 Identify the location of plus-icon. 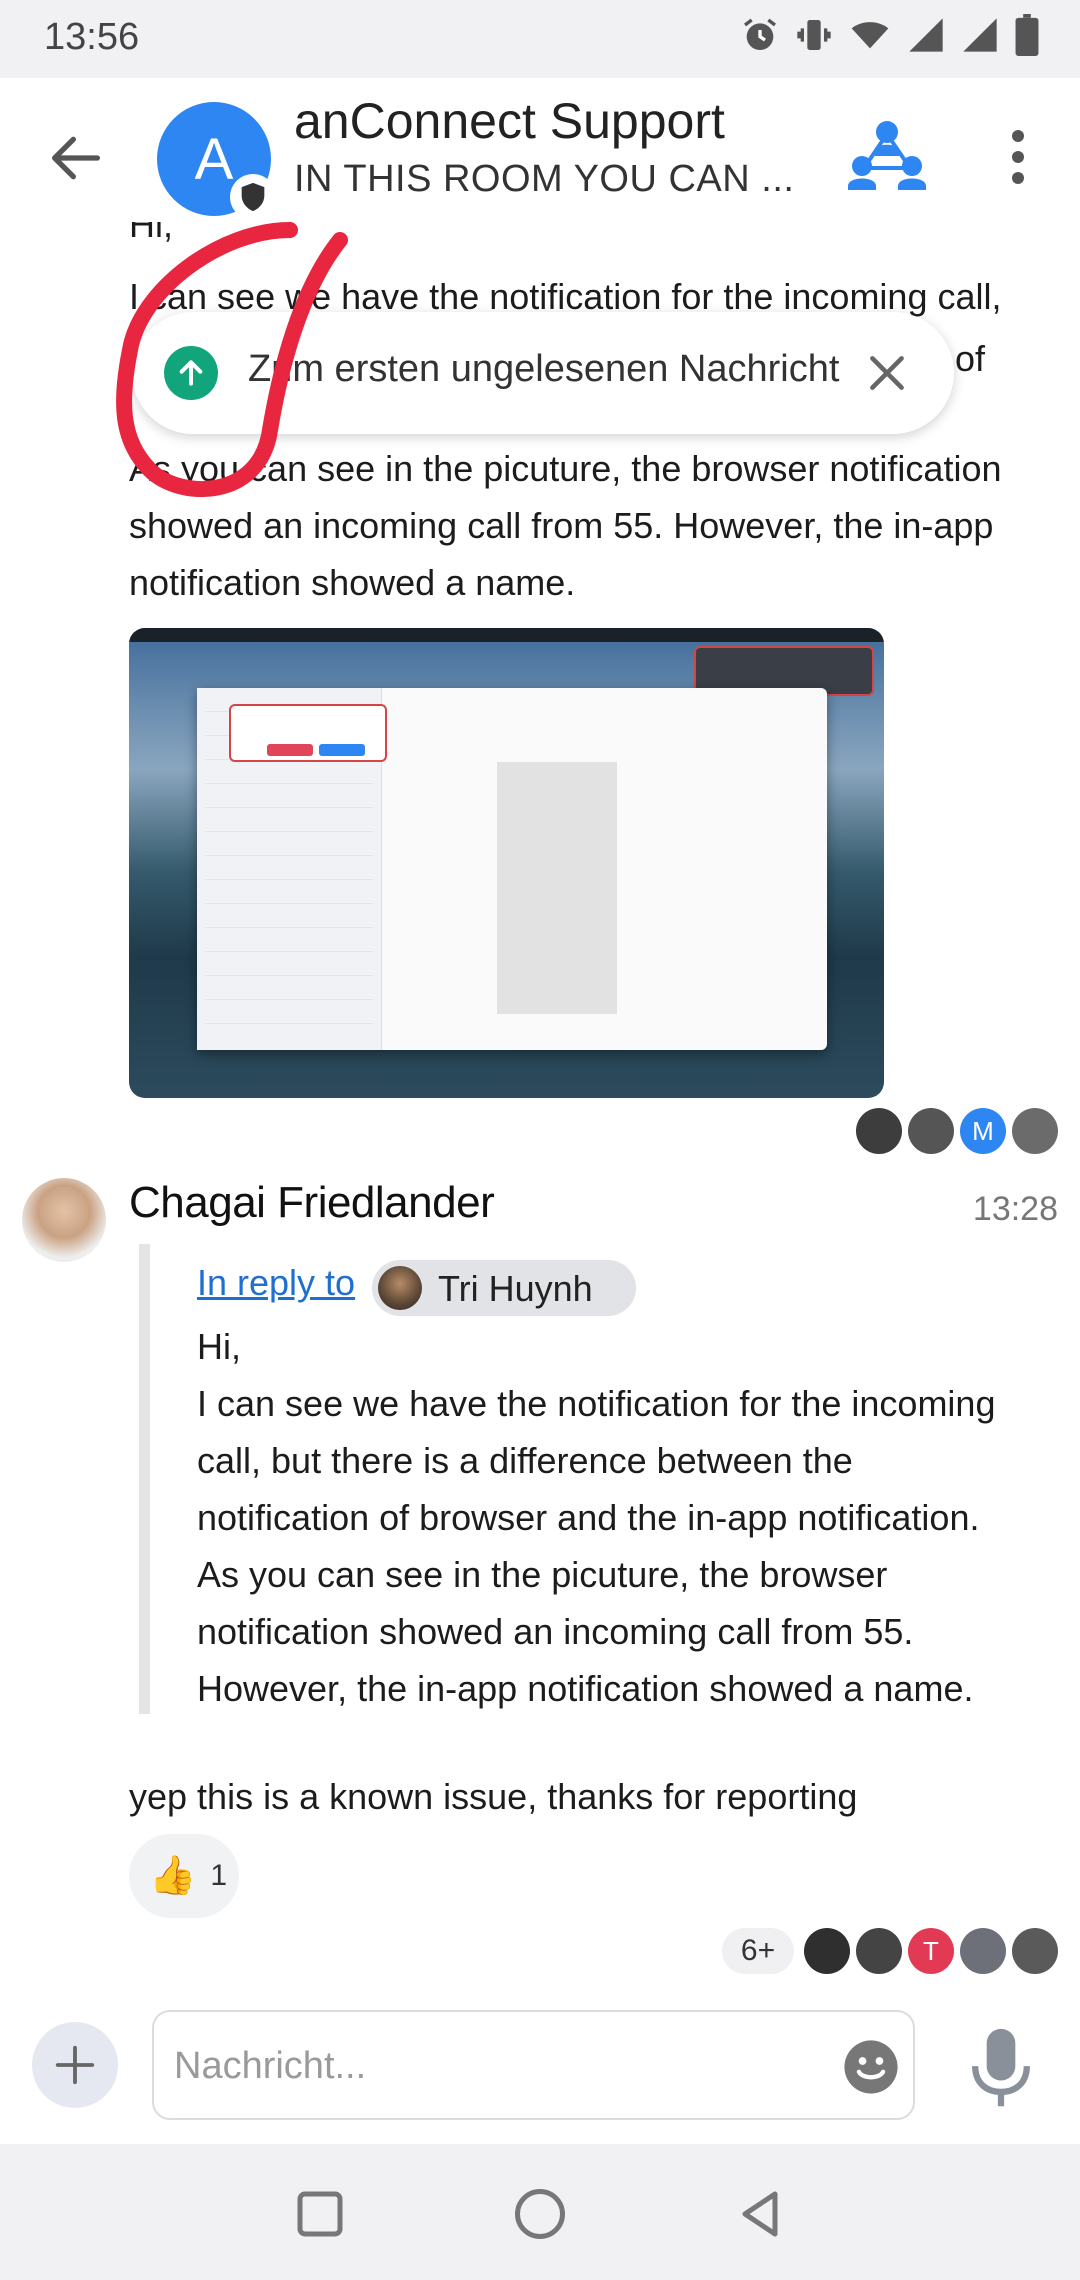
(75, 2065).